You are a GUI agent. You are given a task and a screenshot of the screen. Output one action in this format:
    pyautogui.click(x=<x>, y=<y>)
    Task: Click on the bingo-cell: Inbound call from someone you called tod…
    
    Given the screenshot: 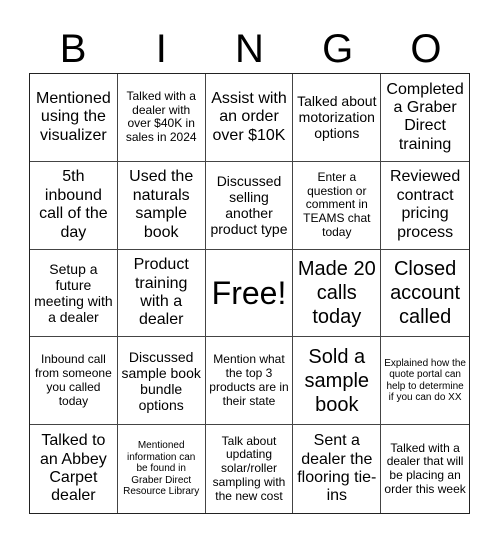 What is the action you would take?
    pyautogui.click(x=74, y=381)
    